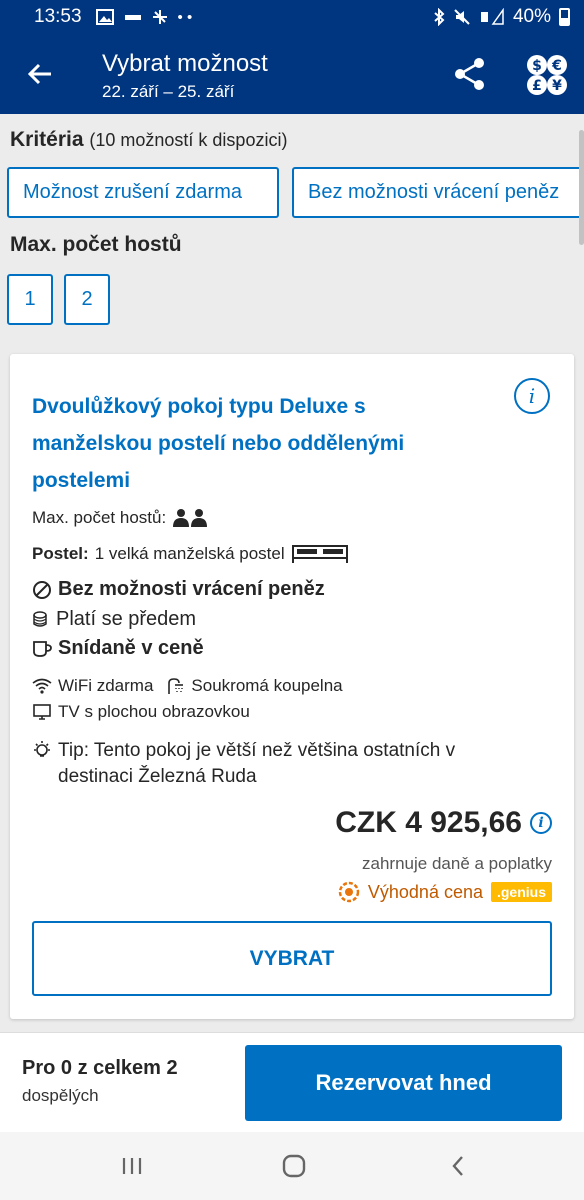 The width and height of the screenshot is (584, 1200). What do you see at coordinates (30, 299) in the screenshot?
I see `guests-option-1: 1` at bounding box center [30, 299].